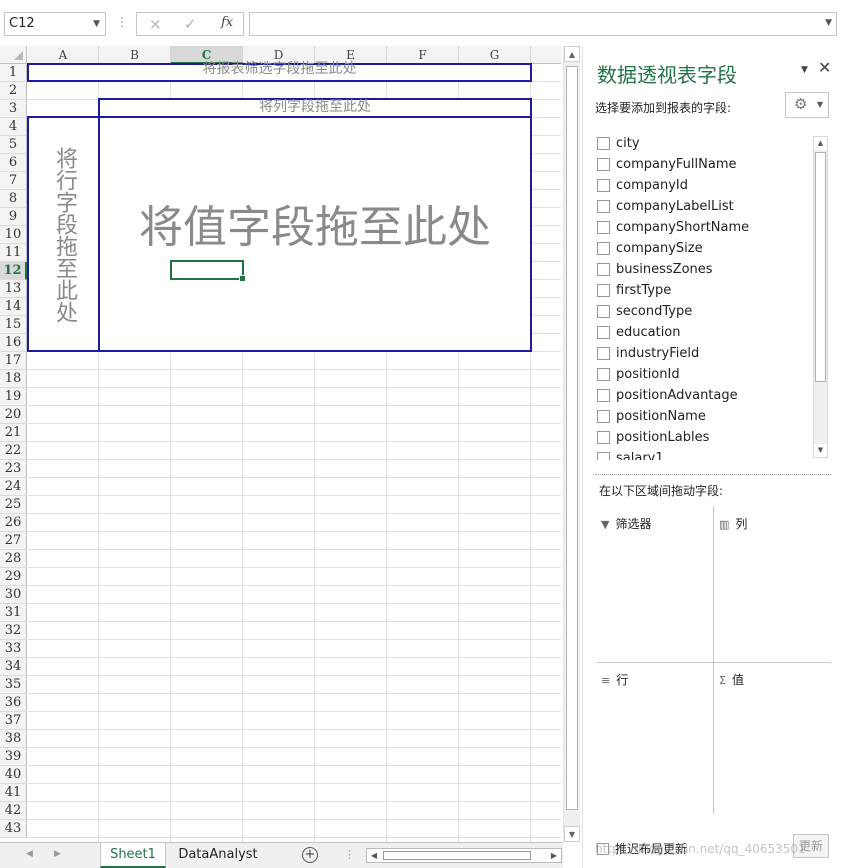 This screenshot has height=868, width=844. What do you see at coordinates (702, 417) in the screenshot?
I see `field-item-positionname: positionName` at bounding box center [702, 417].